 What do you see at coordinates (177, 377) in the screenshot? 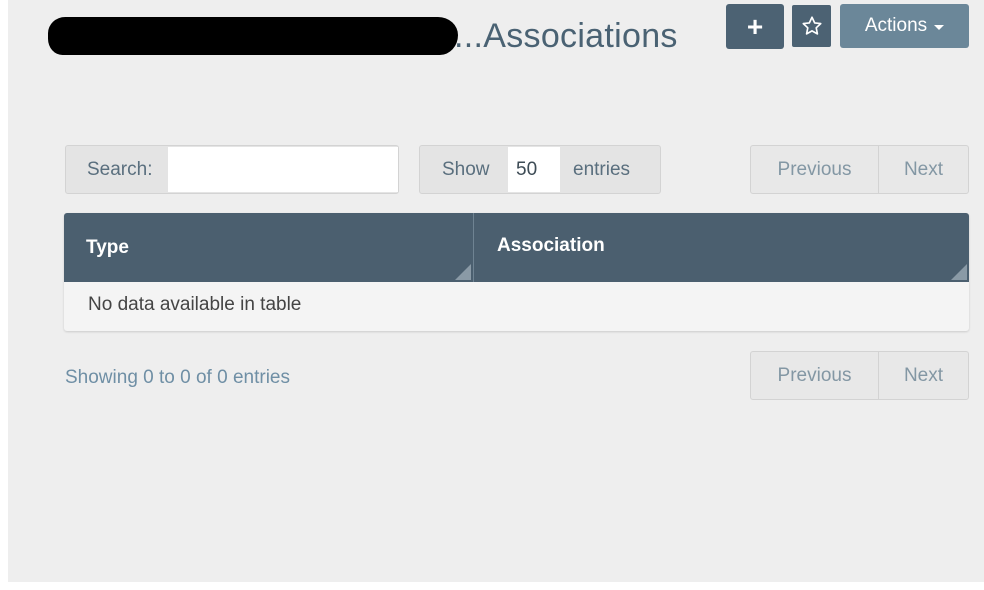
I see `table-info-text: Showing 0 to 0 of 0 entries` at bounding box center [177, 377].